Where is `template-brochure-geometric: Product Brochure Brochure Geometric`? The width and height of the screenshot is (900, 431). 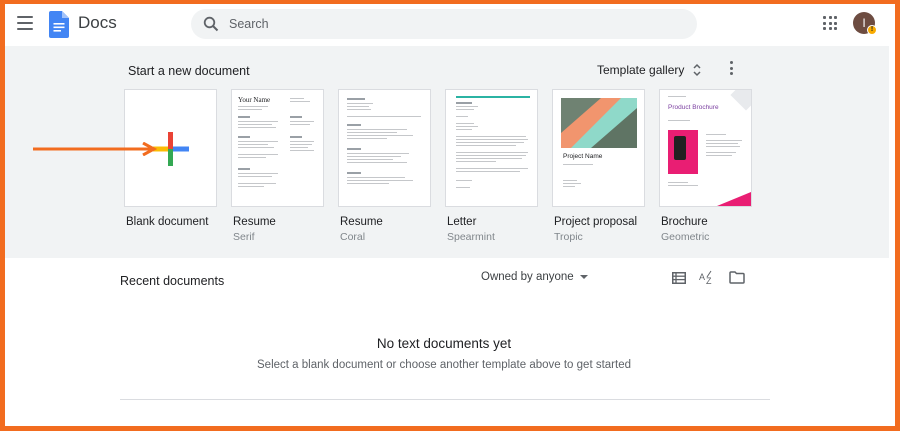 template-brochure-geometric: Product Brochure Brochure Geometric is located at coordinates (705, 166).